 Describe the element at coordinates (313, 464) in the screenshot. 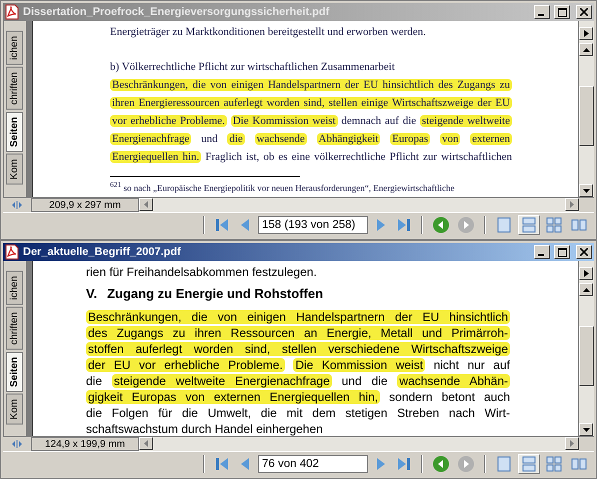

I see `page-number-field: 76 von 402` at that location.